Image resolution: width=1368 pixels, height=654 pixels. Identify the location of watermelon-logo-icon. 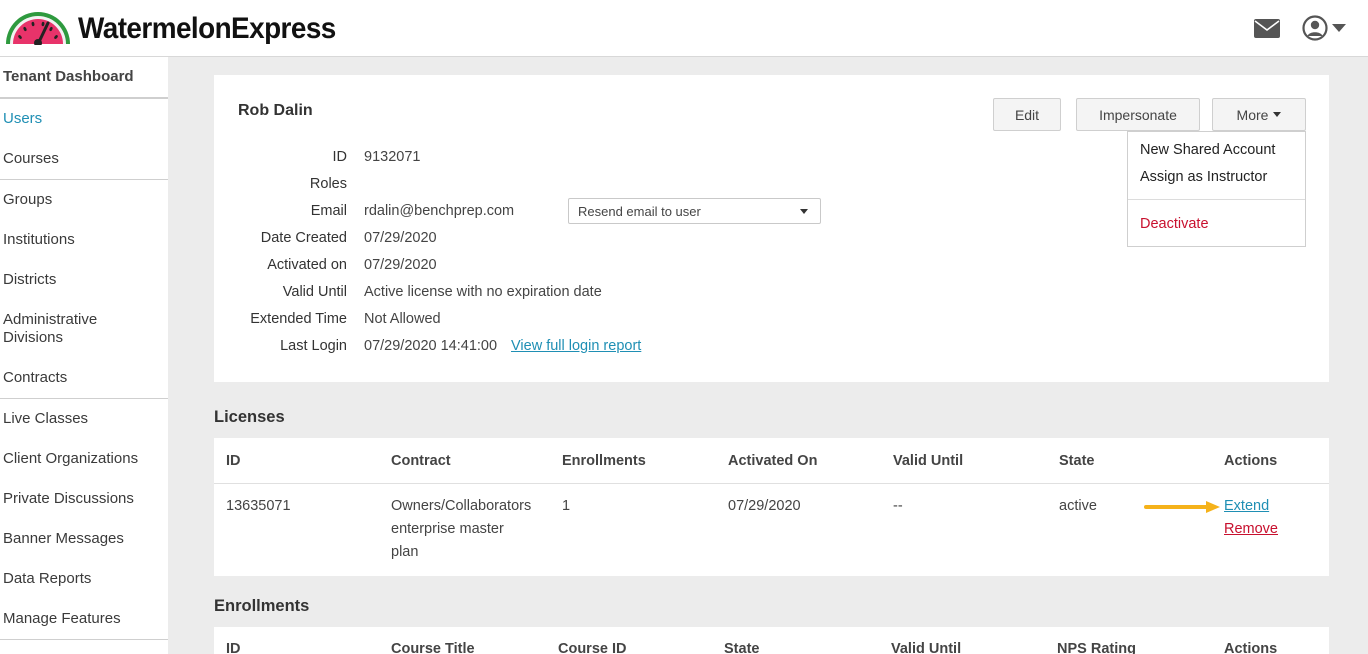
(38, 28).